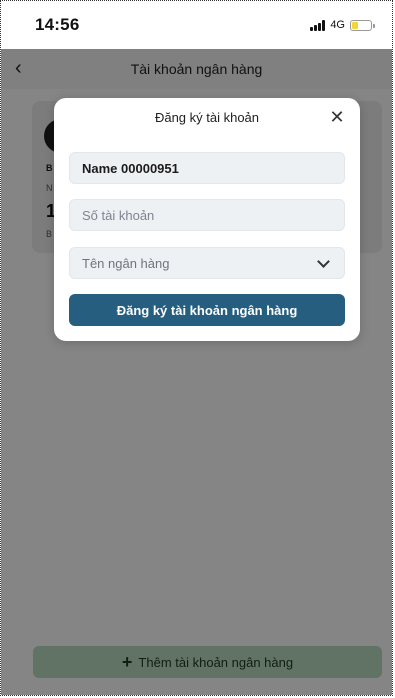 The width and height of the screenshot is (395, 698). What do you see at coordinates (207, 310) in the screenshot?
I see `register-bank-account-button: Đăng ký tài khoản ngân hàng` at bounding box center [207, 310].